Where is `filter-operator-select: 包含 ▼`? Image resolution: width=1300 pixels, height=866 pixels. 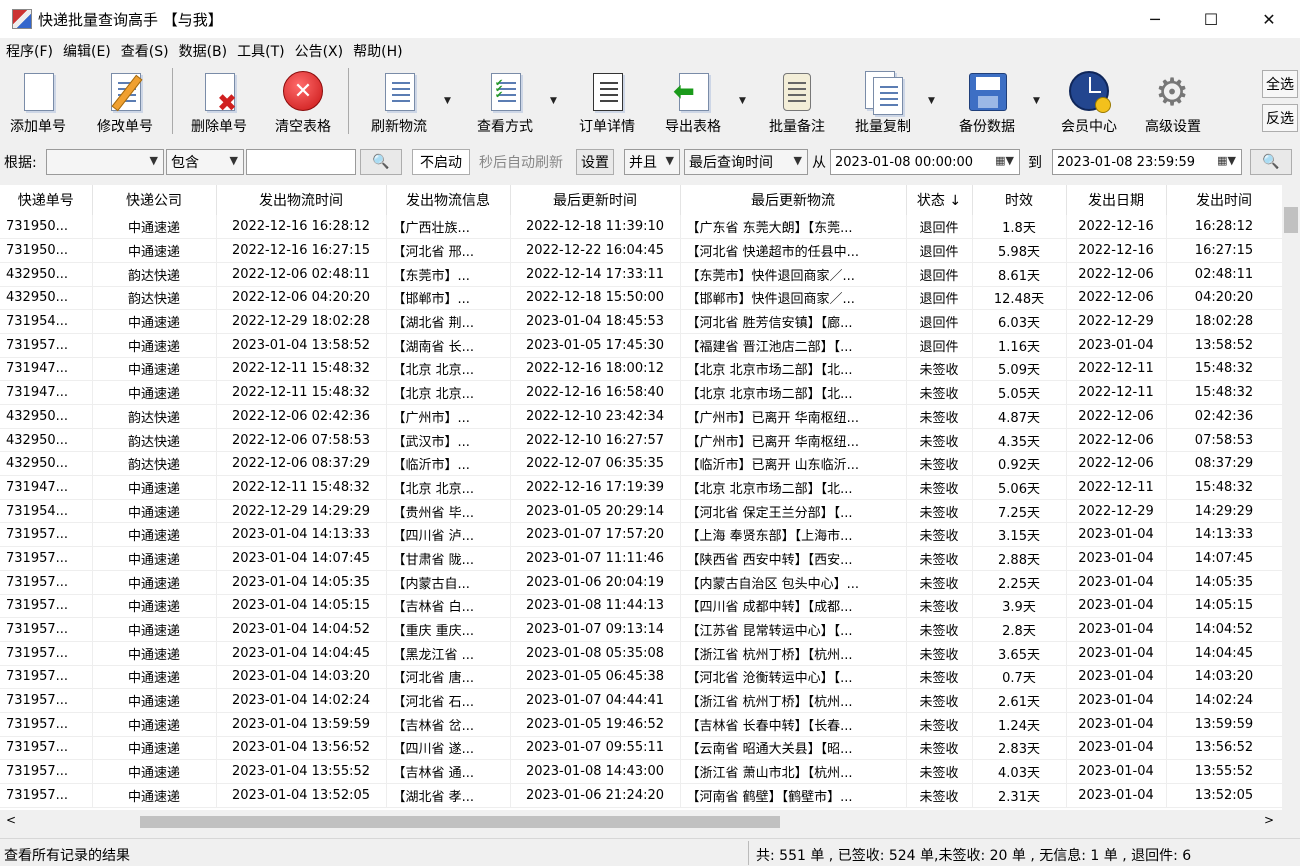 filter-operator-select: 包含 ▼ is located at coordinates (205, 162).